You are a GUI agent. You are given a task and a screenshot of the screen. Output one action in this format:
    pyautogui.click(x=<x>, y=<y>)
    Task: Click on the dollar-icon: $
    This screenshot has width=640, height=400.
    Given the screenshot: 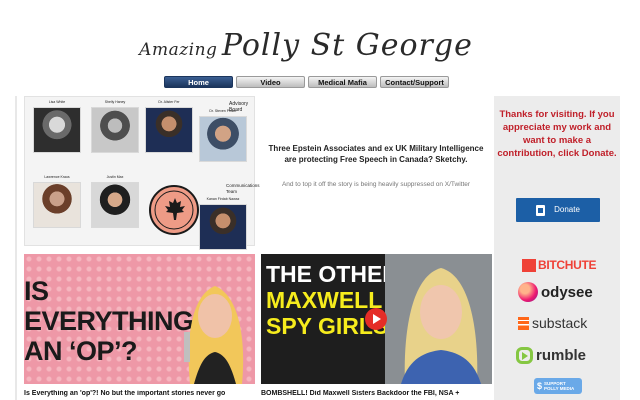 What is the action you would take?
    pyautogui.click(x=540, y=385)
    